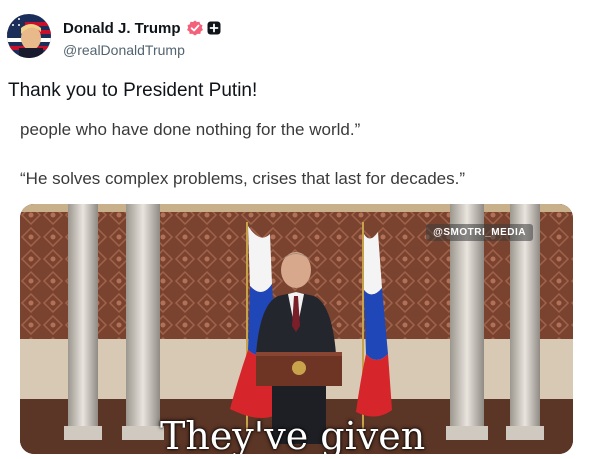  What do you see at coordinates (142, 50) in the screenshot?
I see `user-handle: @realDonaldTrump` at bounding box center [142, 50].